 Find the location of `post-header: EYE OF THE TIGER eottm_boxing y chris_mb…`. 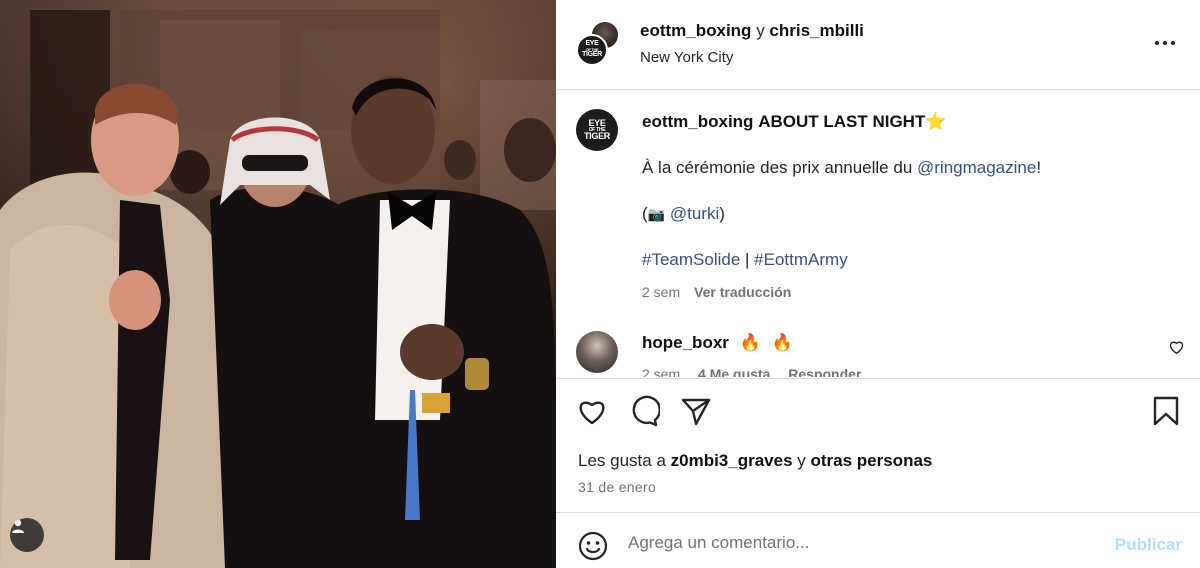

post-header: EYE OF THE TIGER eottm_boxing y chris_mb… is located at coordinates (878, 45).